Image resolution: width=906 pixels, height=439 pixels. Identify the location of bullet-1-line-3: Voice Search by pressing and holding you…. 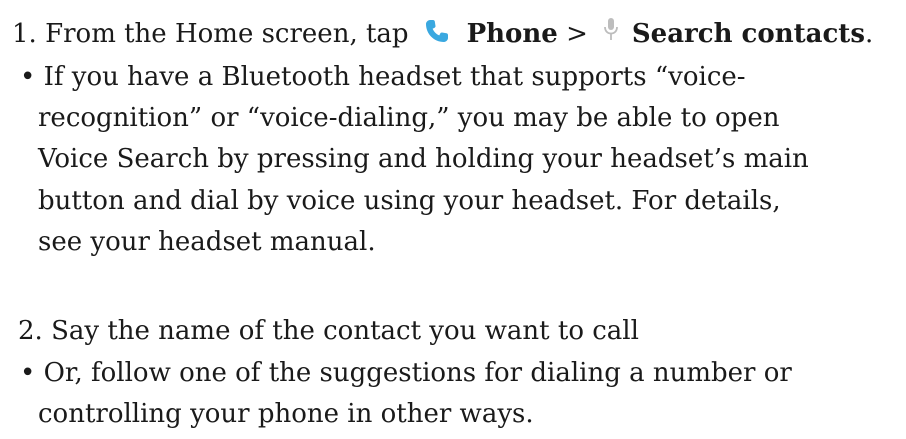
(423, 159).